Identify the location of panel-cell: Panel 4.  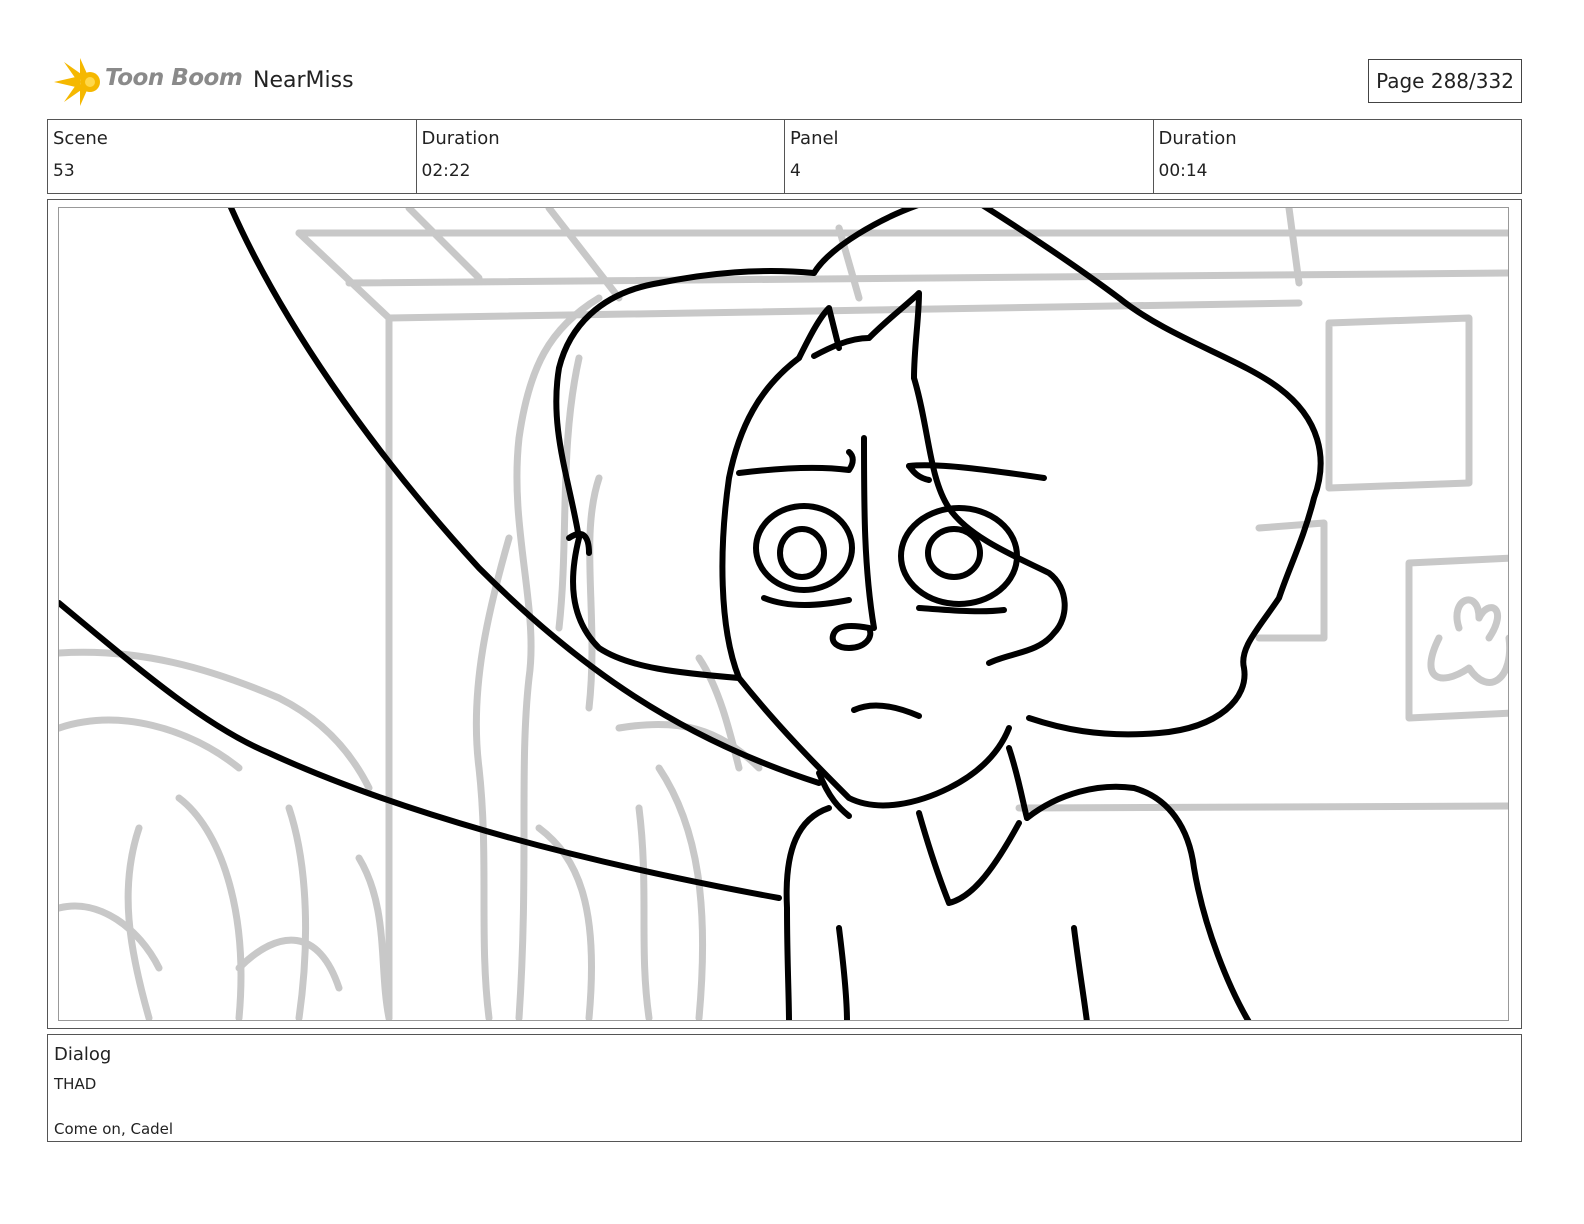
(969, 156).